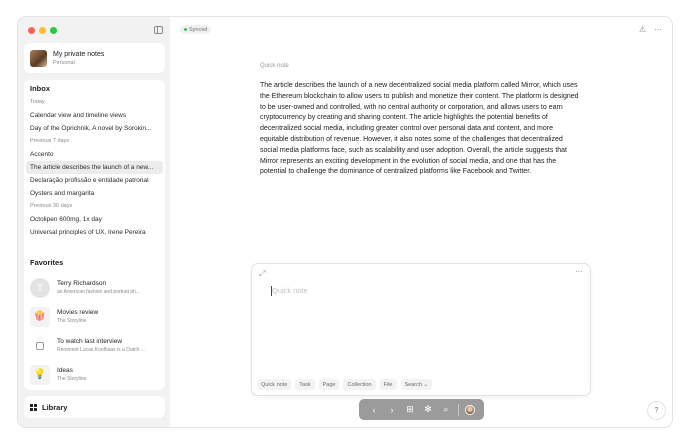  Describe the element at coordinates (40, 287) in the screenshot. I see `letter-avatar-icon: T` at that location.